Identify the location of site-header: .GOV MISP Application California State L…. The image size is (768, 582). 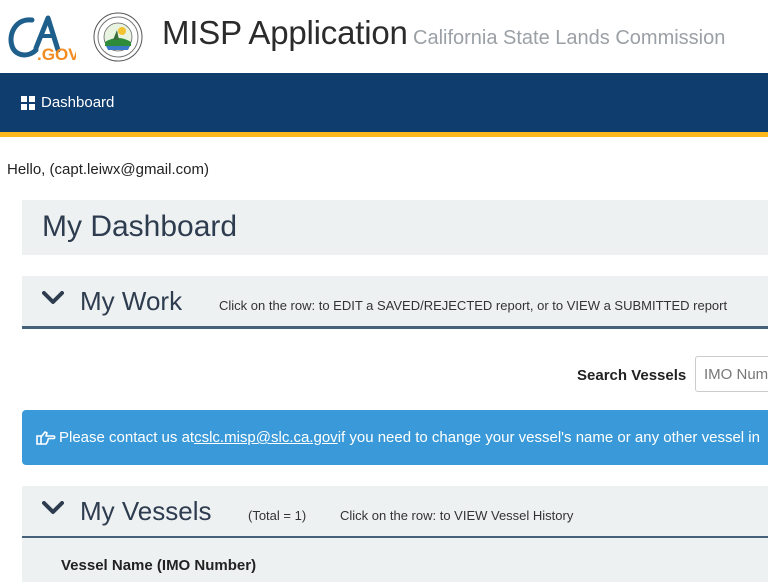
(384, 36).